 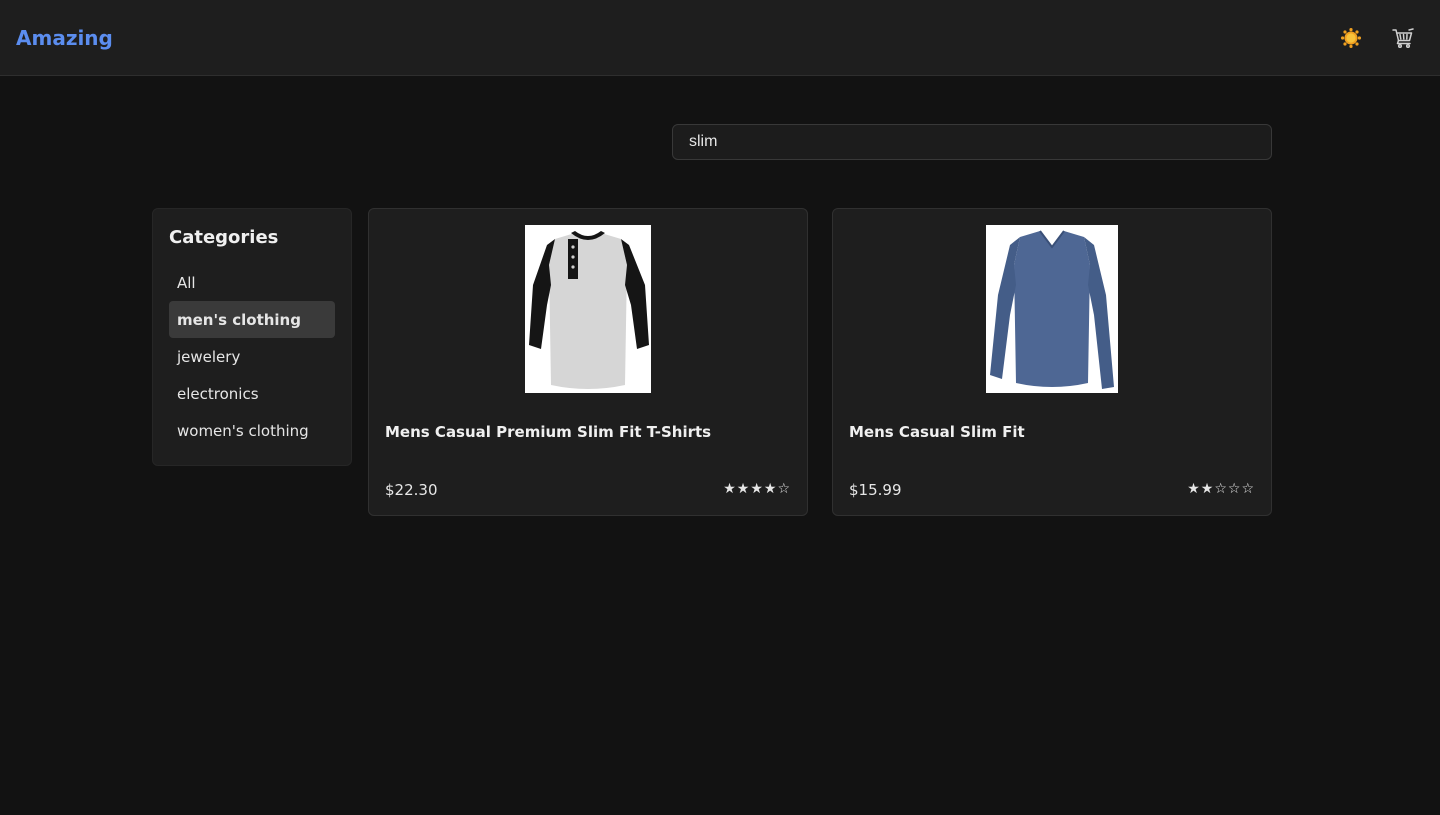 I want to click on theme-toggle-button, so click(x=1351, y=38).